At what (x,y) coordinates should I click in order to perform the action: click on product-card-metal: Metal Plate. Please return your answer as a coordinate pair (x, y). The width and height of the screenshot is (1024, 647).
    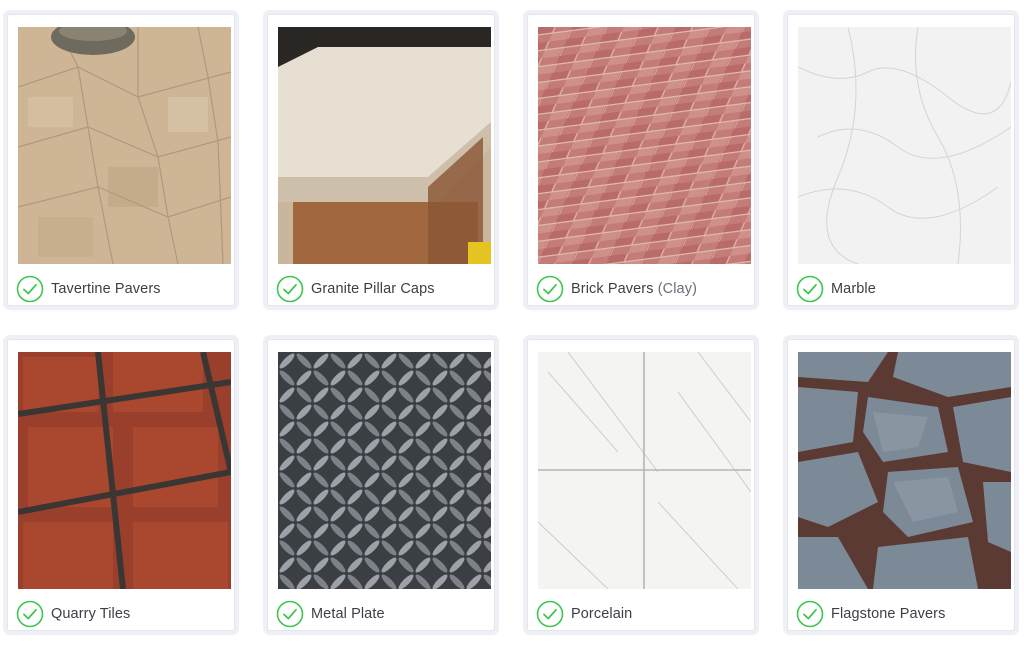
    Looking at the image, I should click on (381, 485).